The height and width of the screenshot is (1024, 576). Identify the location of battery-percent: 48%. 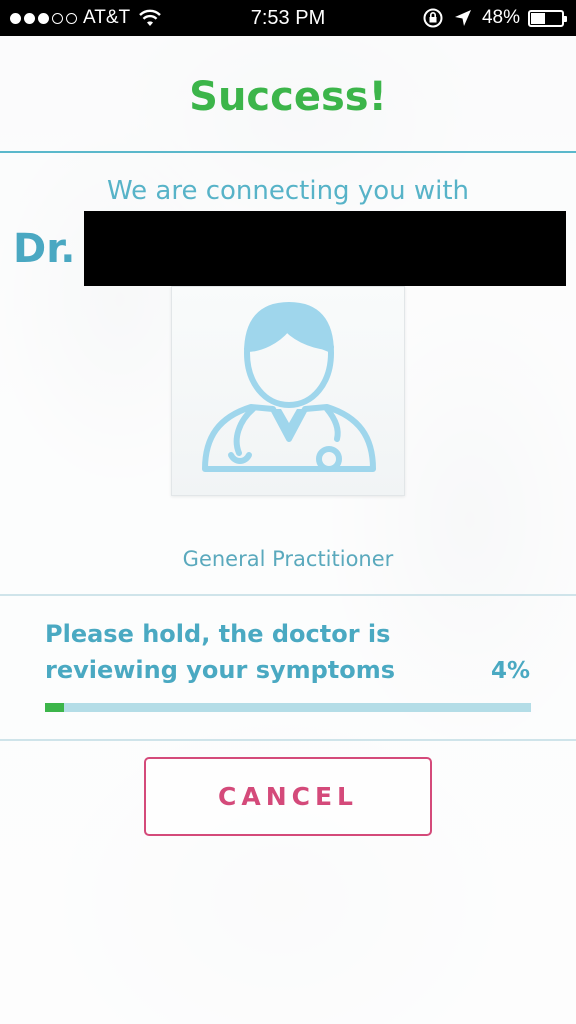
(500, 17).